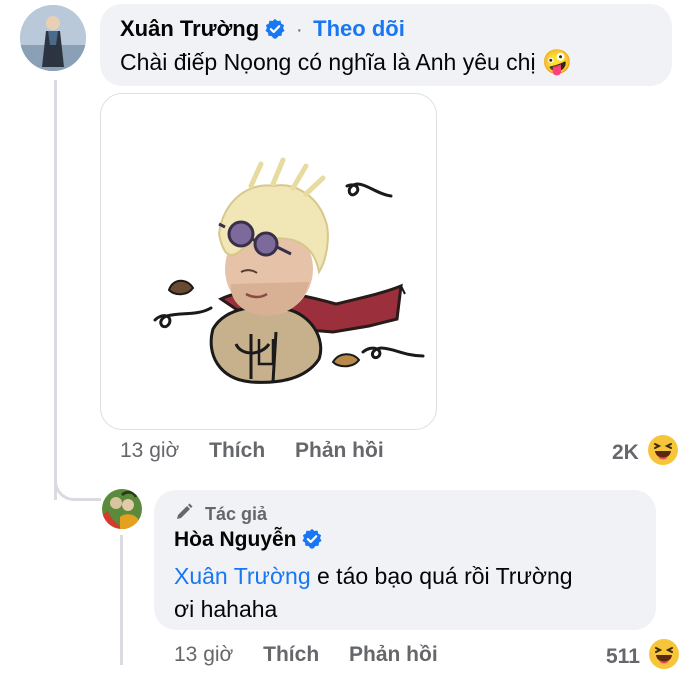 The height and width of the screenshot is (676, 700). I want to click on author-badge-label: Tác giả, so click(236, 514).